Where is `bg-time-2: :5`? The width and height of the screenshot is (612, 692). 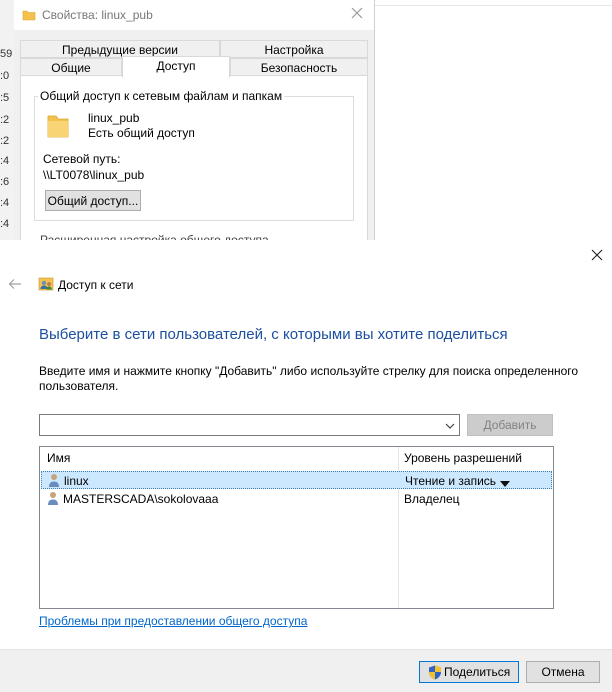
bg-time-2: :5 is located at coordinates (5, 98).